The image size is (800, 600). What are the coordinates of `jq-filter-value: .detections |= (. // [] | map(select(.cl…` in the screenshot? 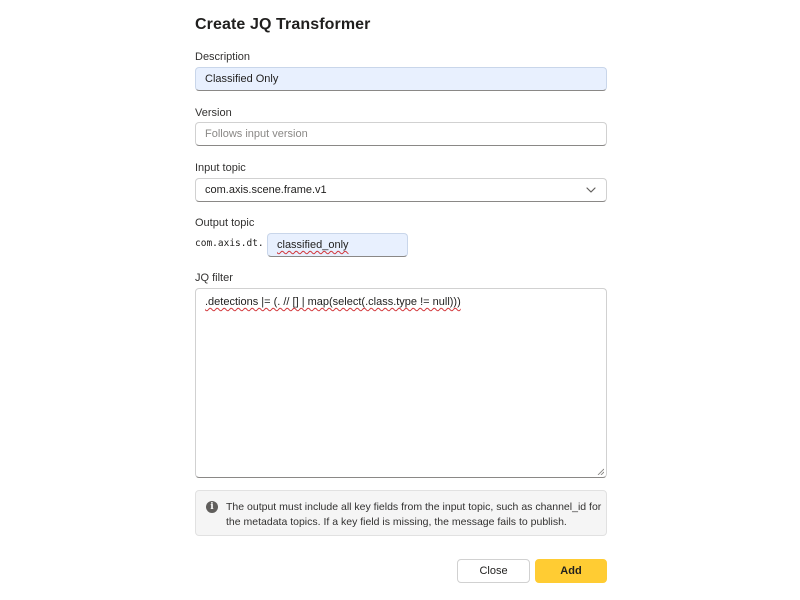 It's located at (333, 302).